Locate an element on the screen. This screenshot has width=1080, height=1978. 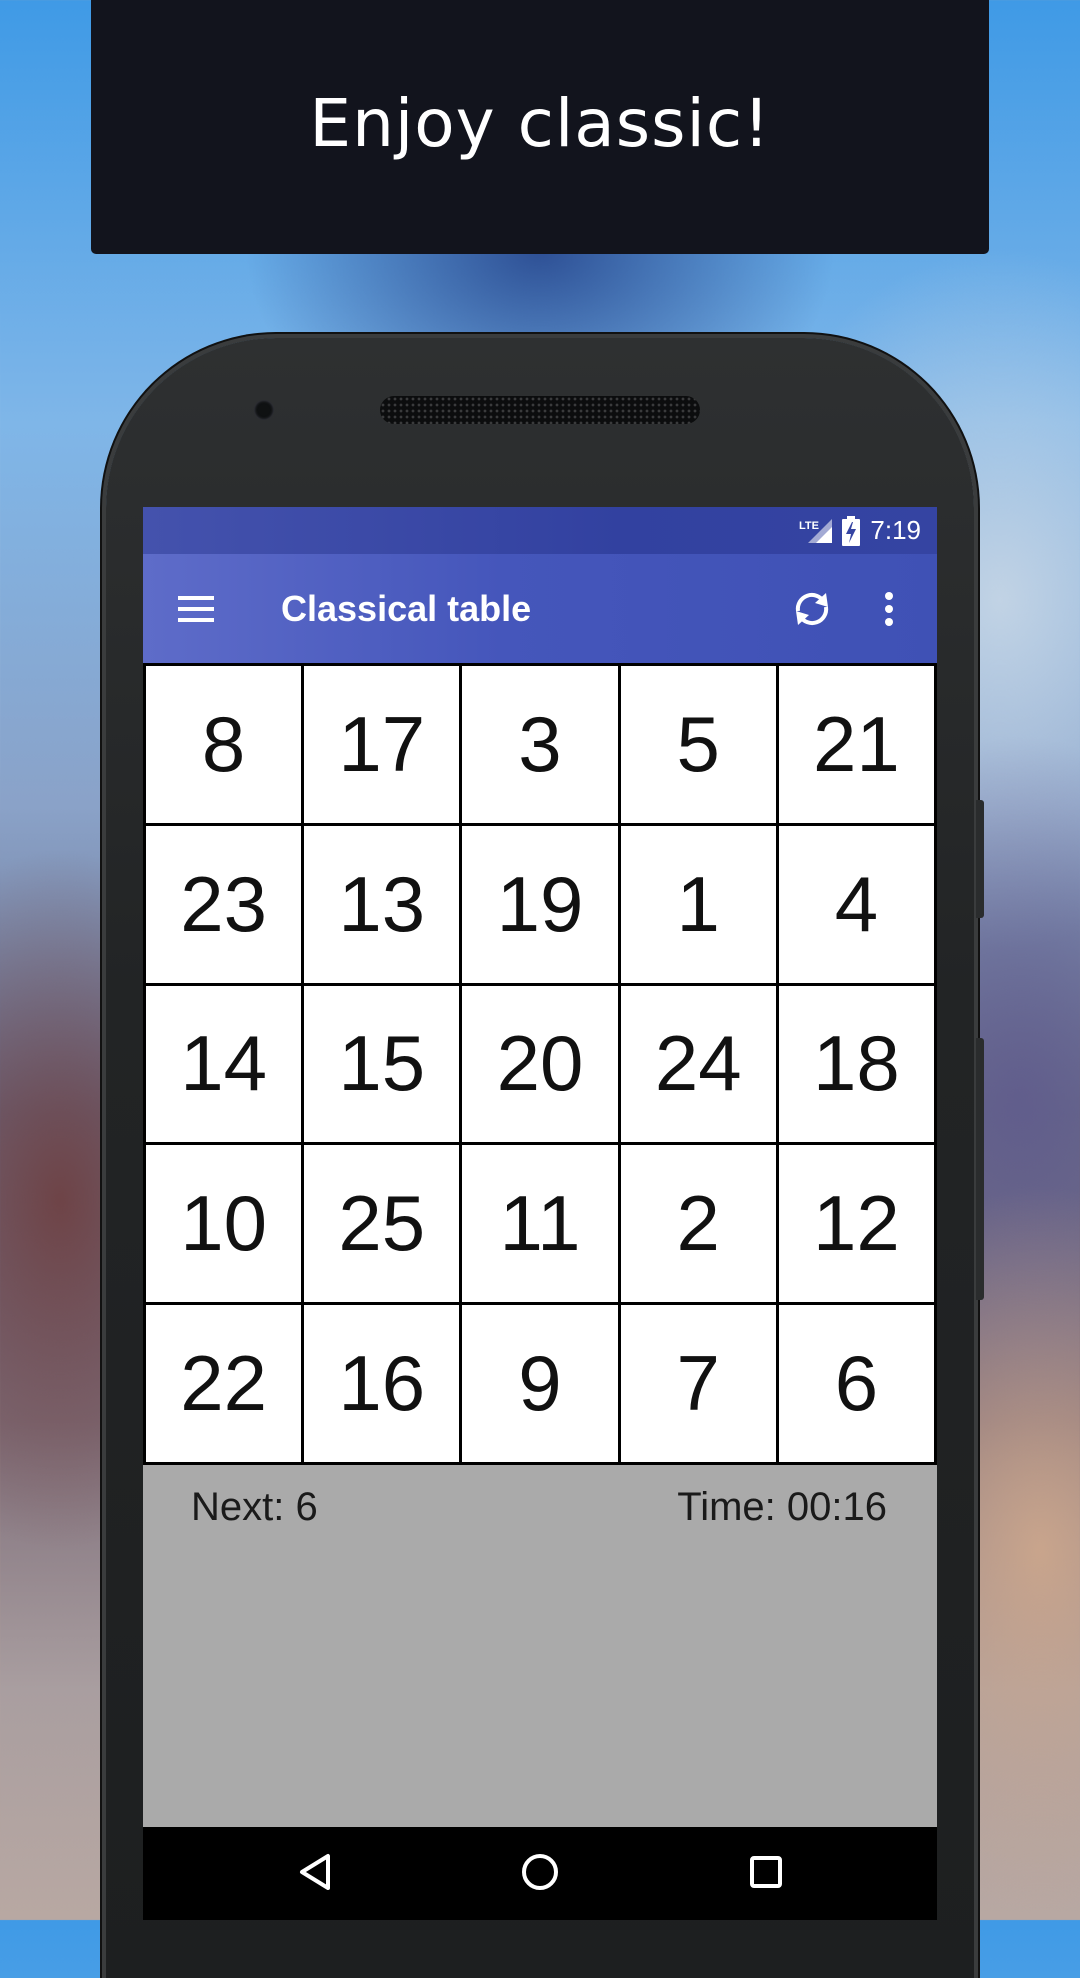
game-info-row: Next: 6 Time: 00:16 is located at coordinates (540, 1510).